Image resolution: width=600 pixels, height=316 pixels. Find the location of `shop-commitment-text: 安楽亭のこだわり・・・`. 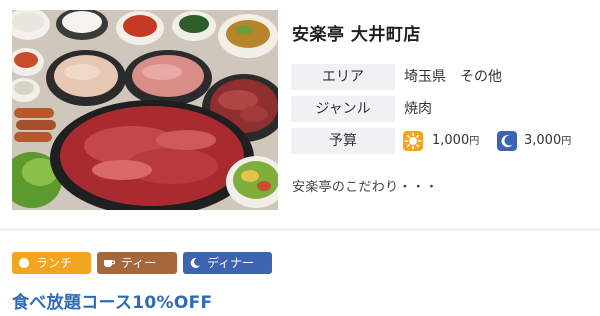

shop-commitment-text: 安楽亭のこだわり・・・ is located at coordinates (365, 187).